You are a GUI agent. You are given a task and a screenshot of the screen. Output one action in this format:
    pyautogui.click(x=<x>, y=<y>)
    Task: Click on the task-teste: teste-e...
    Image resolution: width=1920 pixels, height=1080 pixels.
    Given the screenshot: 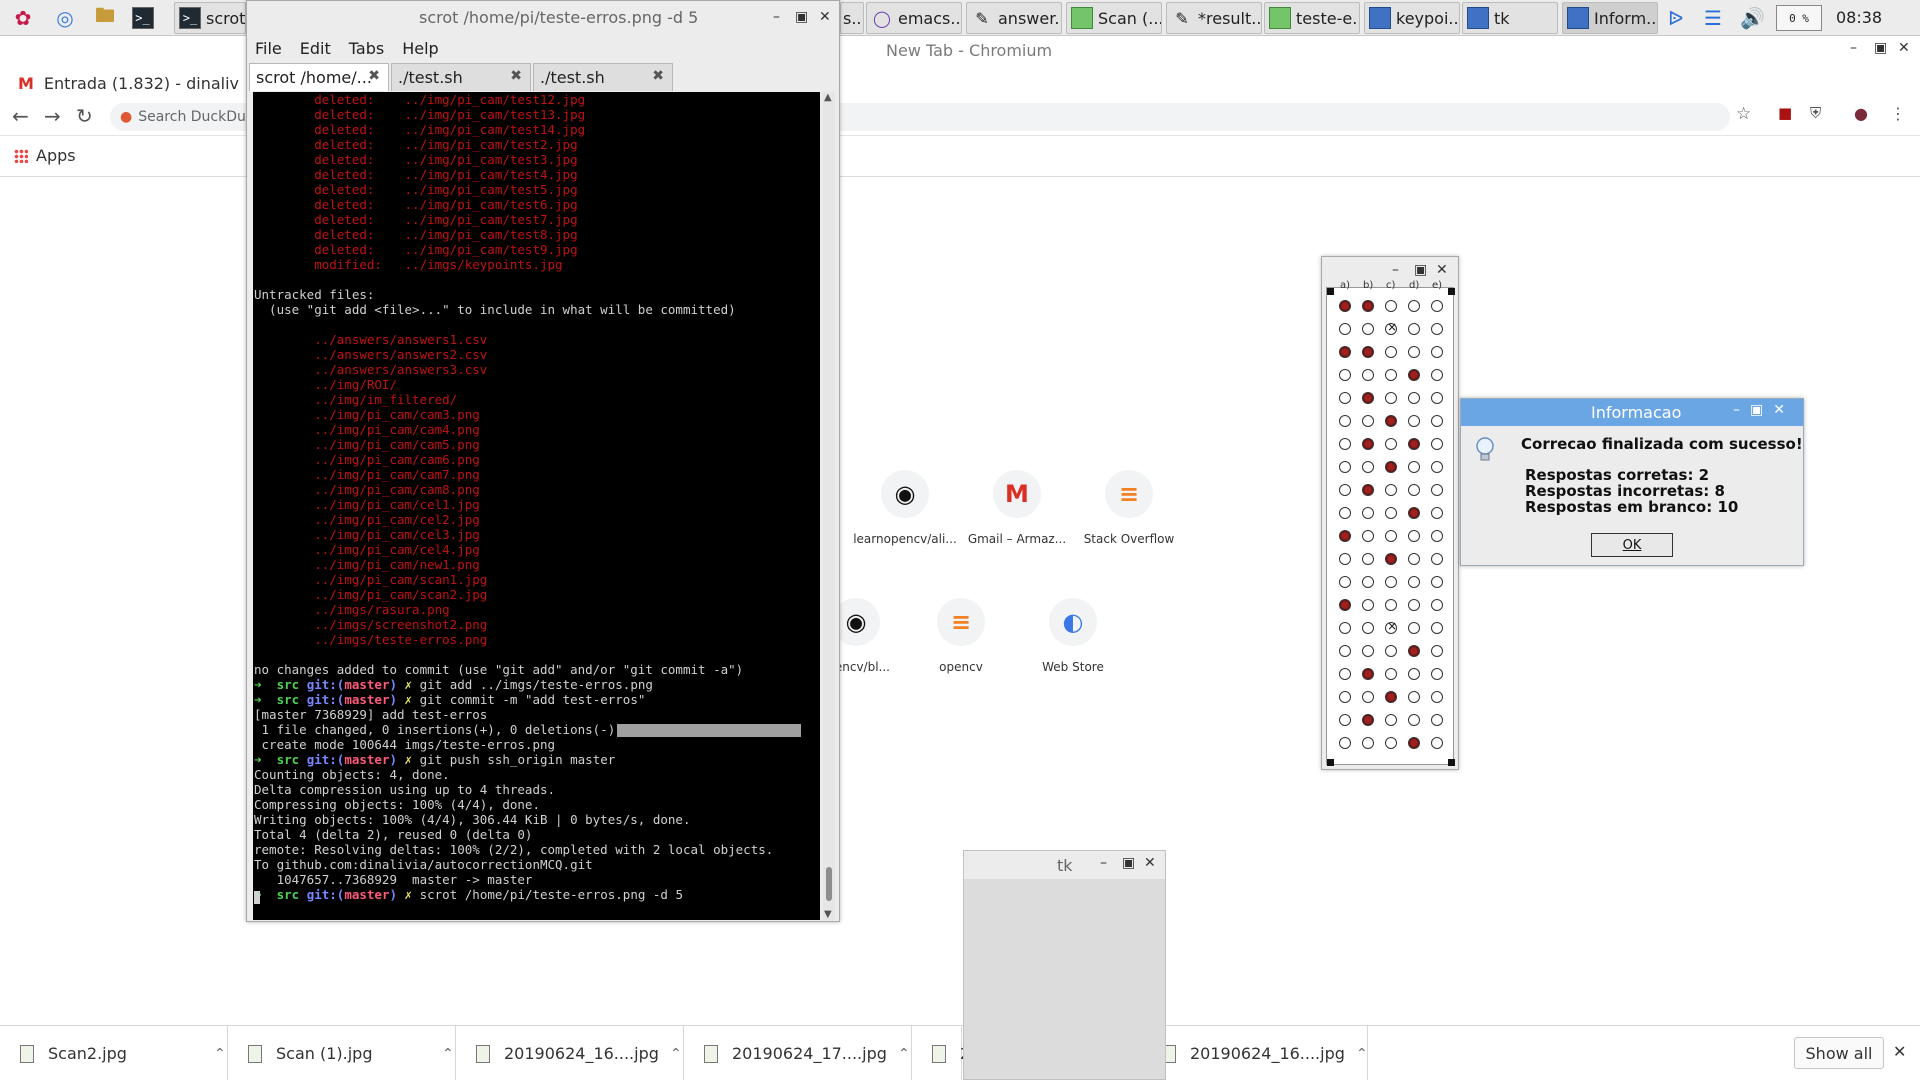 What is the action you would take?
    pyautogui.click(x=1312, y=18)
    